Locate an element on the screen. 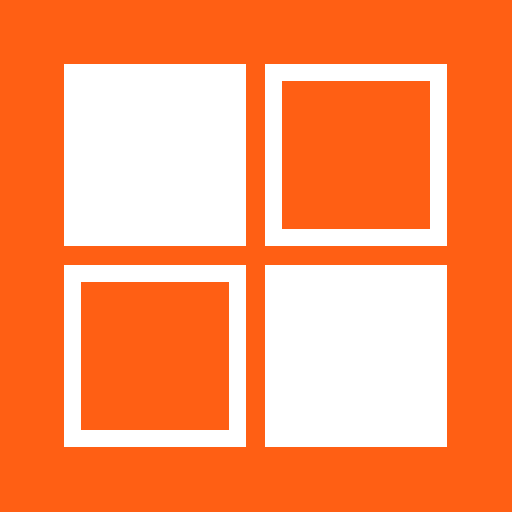 The width and height of the screenshot is (512, 512). tile-bottom-right is located at coordinates (356, 356).